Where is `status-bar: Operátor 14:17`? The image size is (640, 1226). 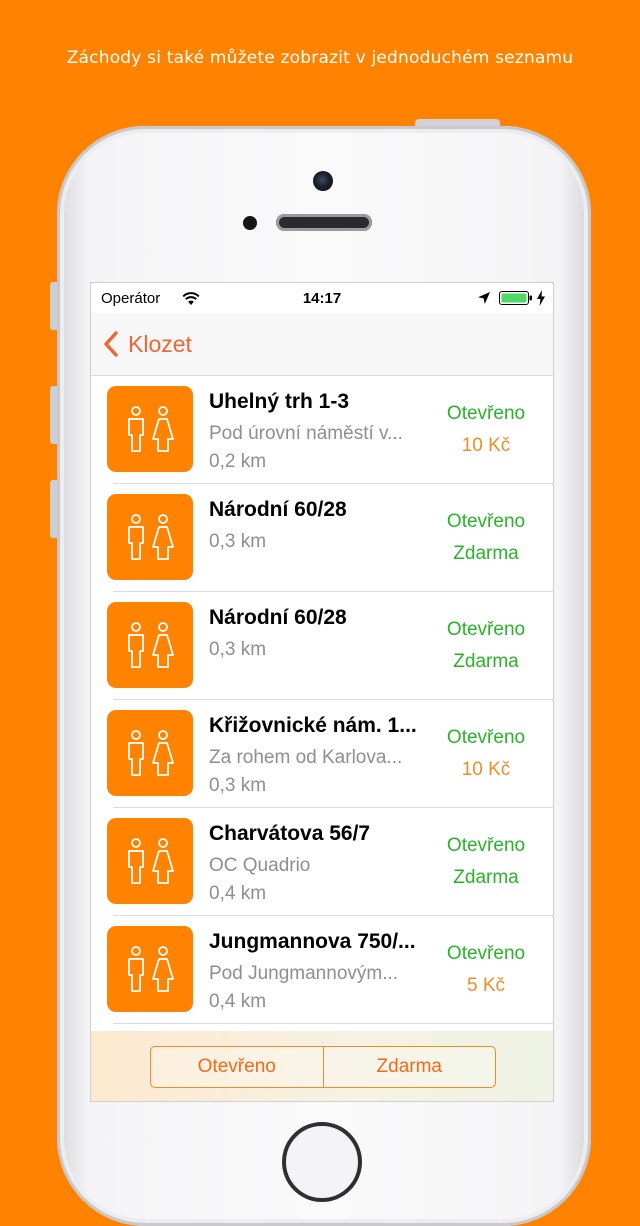
status-bar: Operátor 14:17 is located at coordinates (322, 298).